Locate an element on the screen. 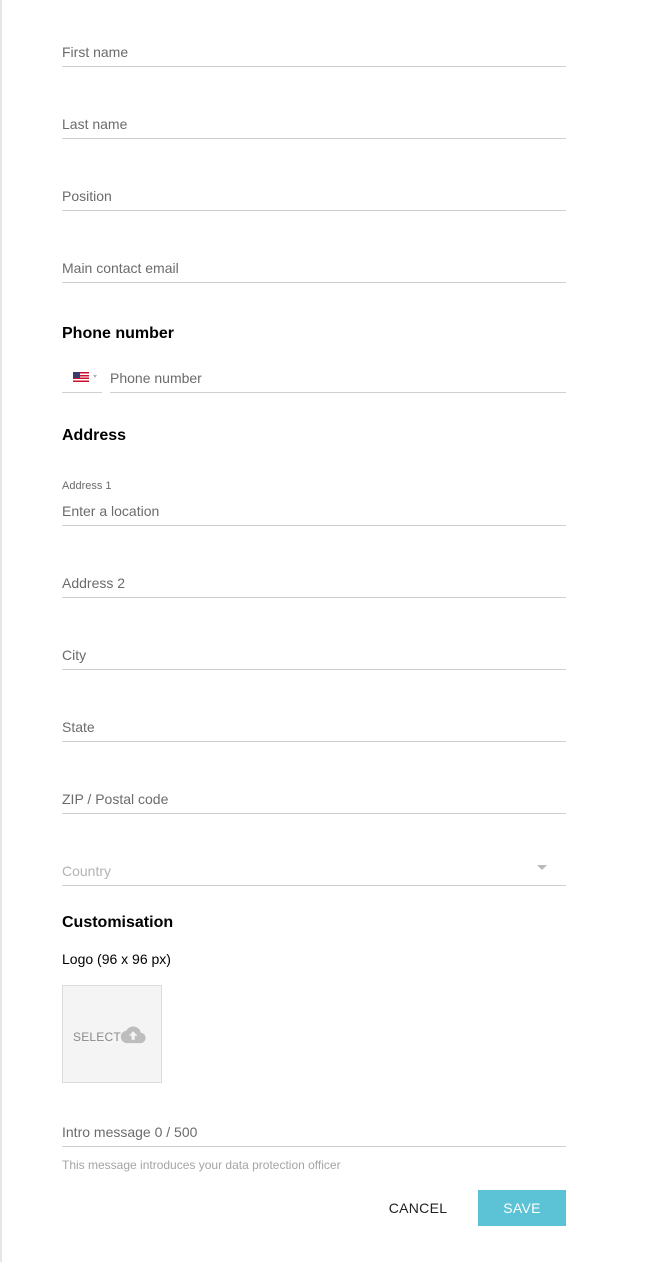 This screenshot has width=650, height=1262. state-placeholder: State is located at coordinates (78, 727).